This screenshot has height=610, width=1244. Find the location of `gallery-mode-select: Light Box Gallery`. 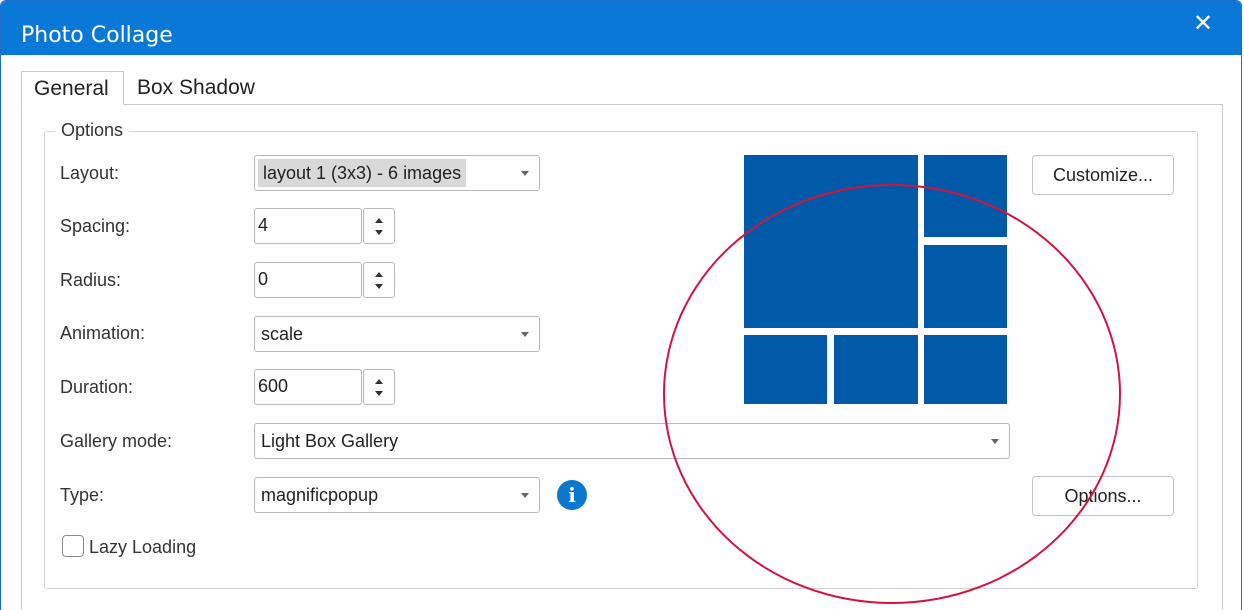

gallery-mode-select: Light Box Gallery is located at coordinates (632, 441).